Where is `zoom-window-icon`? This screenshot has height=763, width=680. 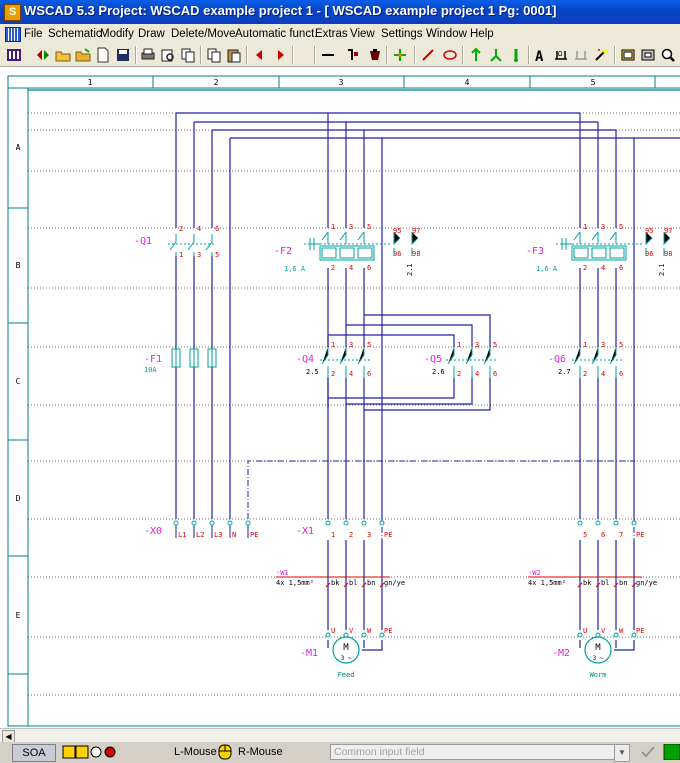 zoom-window-icon is located at coordinates (648, 55).